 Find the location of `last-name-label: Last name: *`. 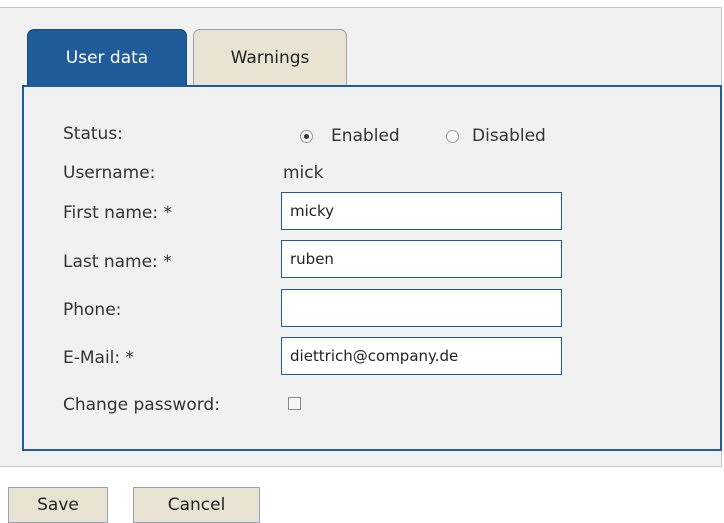

last-name-label: Last name: * is located at coordinates (117, 262).